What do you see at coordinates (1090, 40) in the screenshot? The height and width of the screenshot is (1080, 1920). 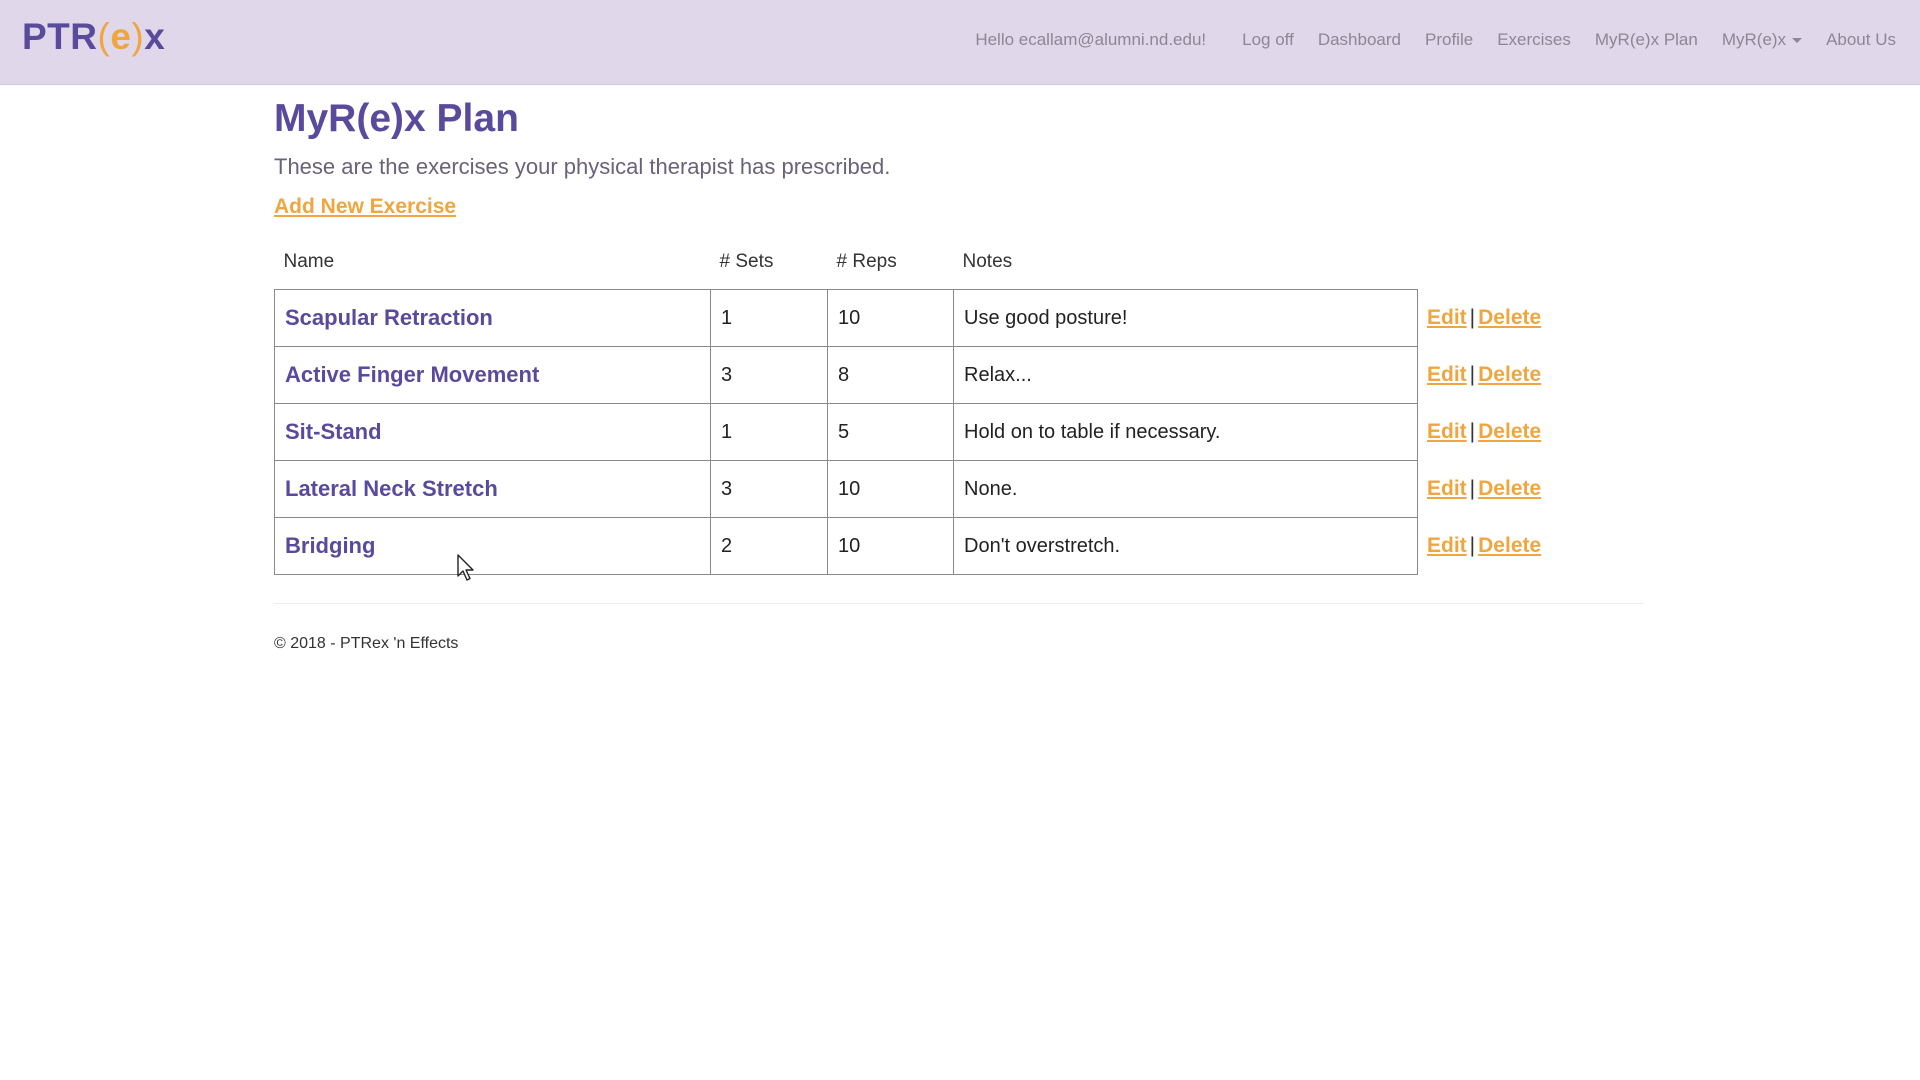 I see `nav-greeting: Hello ecallam@alumni.nd.edu!` at bounding box center [1090, 40].